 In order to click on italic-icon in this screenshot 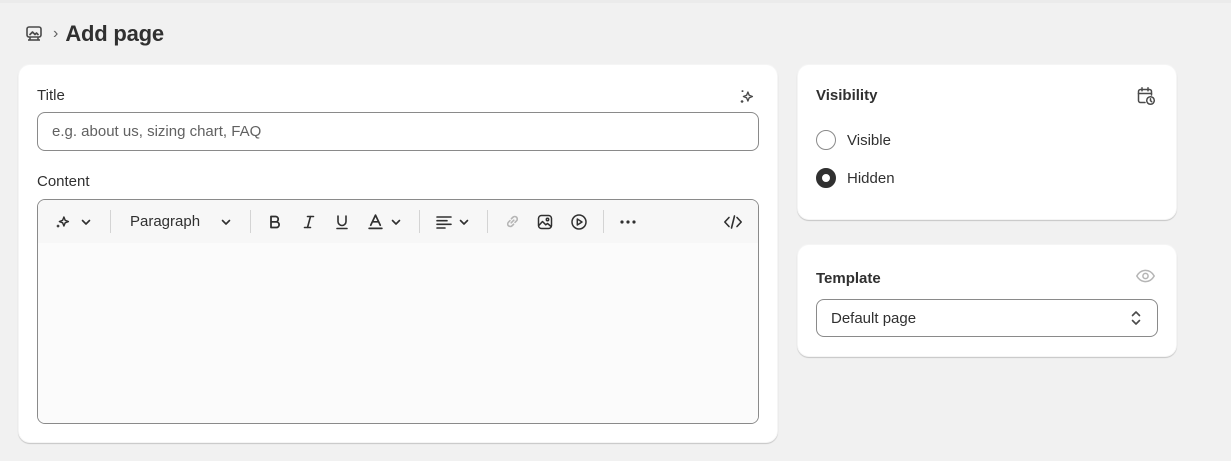, I will do `click(309, 221)`.